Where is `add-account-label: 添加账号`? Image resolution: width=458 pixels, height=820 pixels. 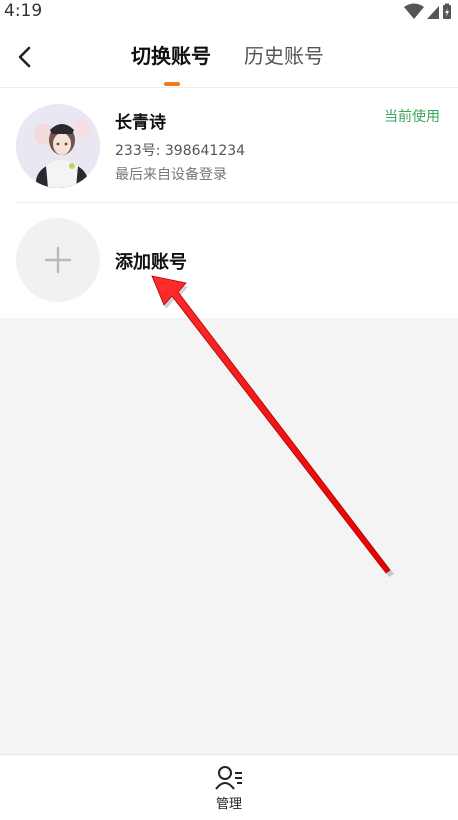
add-account-label: 添加账号 is located at coordinates (151, 262).